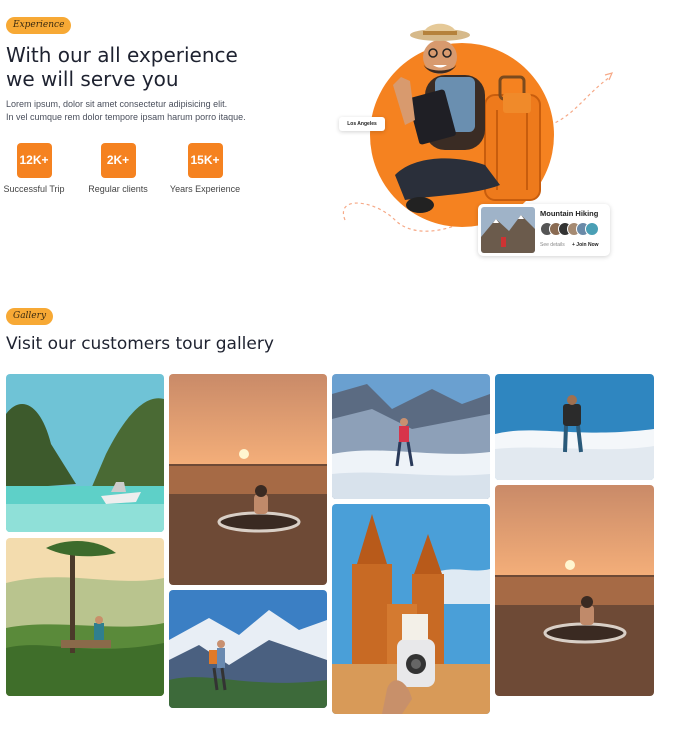 Image resolution: width=693 pixels, height=740 pixels. What do you see at coordinates (140, 344) in the screenshot?
I see `gallery-title: Visit our customers tour gallery` at bounding box center [140, 344].